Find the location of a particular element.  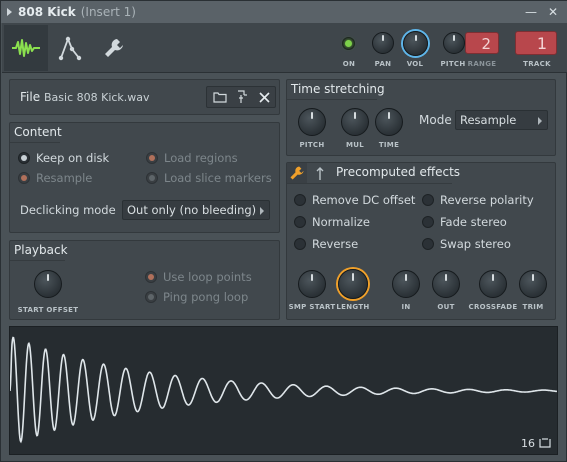

close-icon: ✕ is located at coordinates (553, 12).